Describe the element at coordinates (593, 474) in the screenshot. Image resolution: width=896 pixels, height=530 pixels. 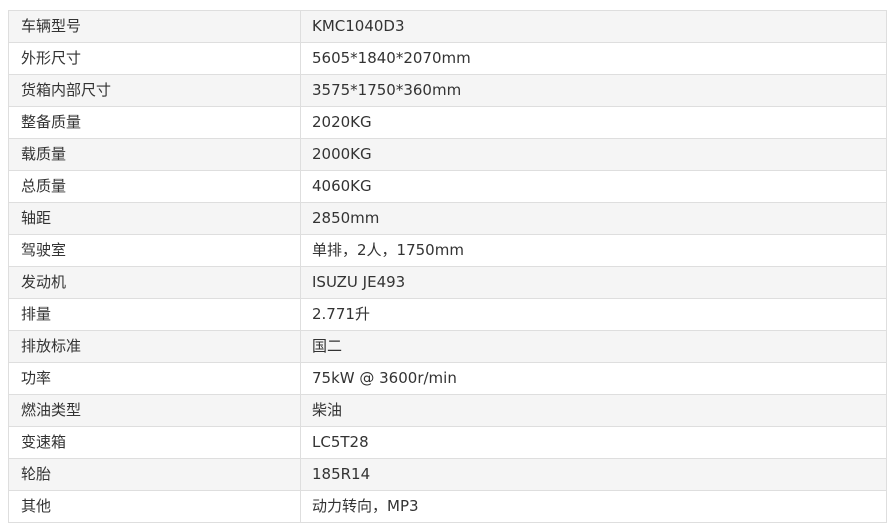
I see `spec-value: 185R14` at that location.